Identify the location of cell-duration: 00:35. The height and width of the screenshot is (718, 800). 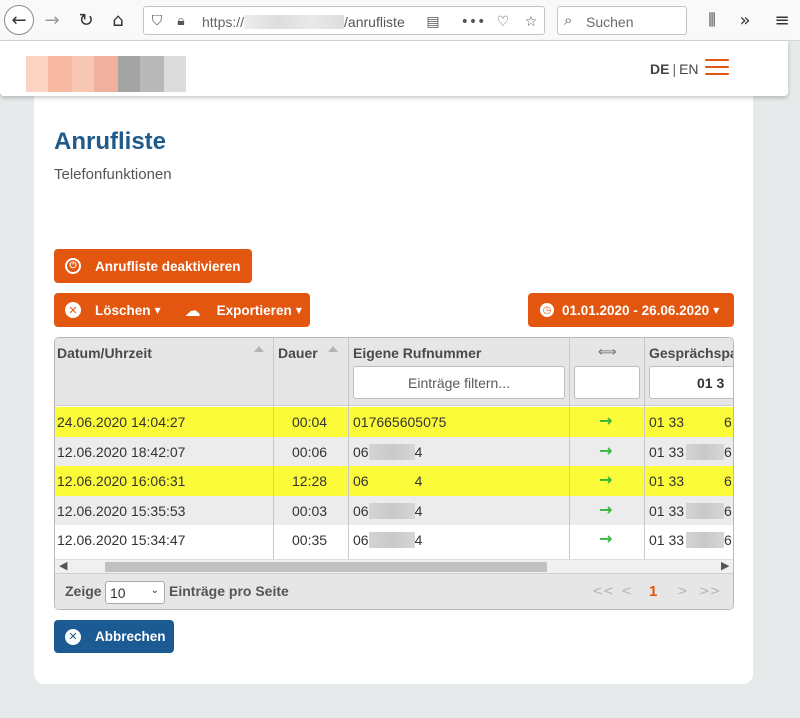
(310, 540).